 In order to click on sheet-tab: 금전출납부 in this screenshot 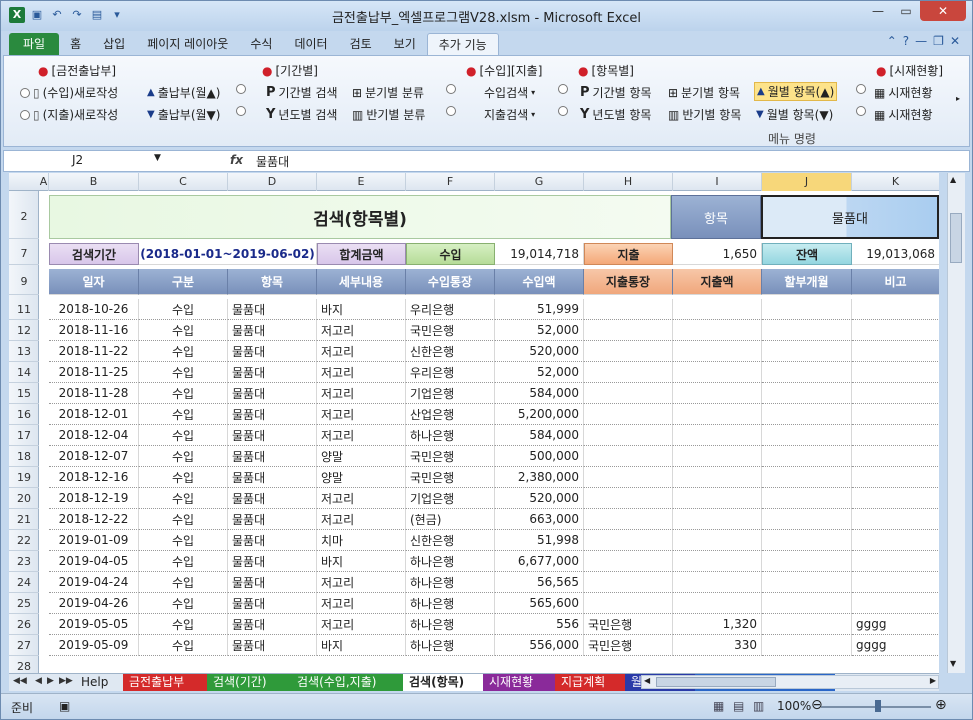, I will do `click(165, 682)`.